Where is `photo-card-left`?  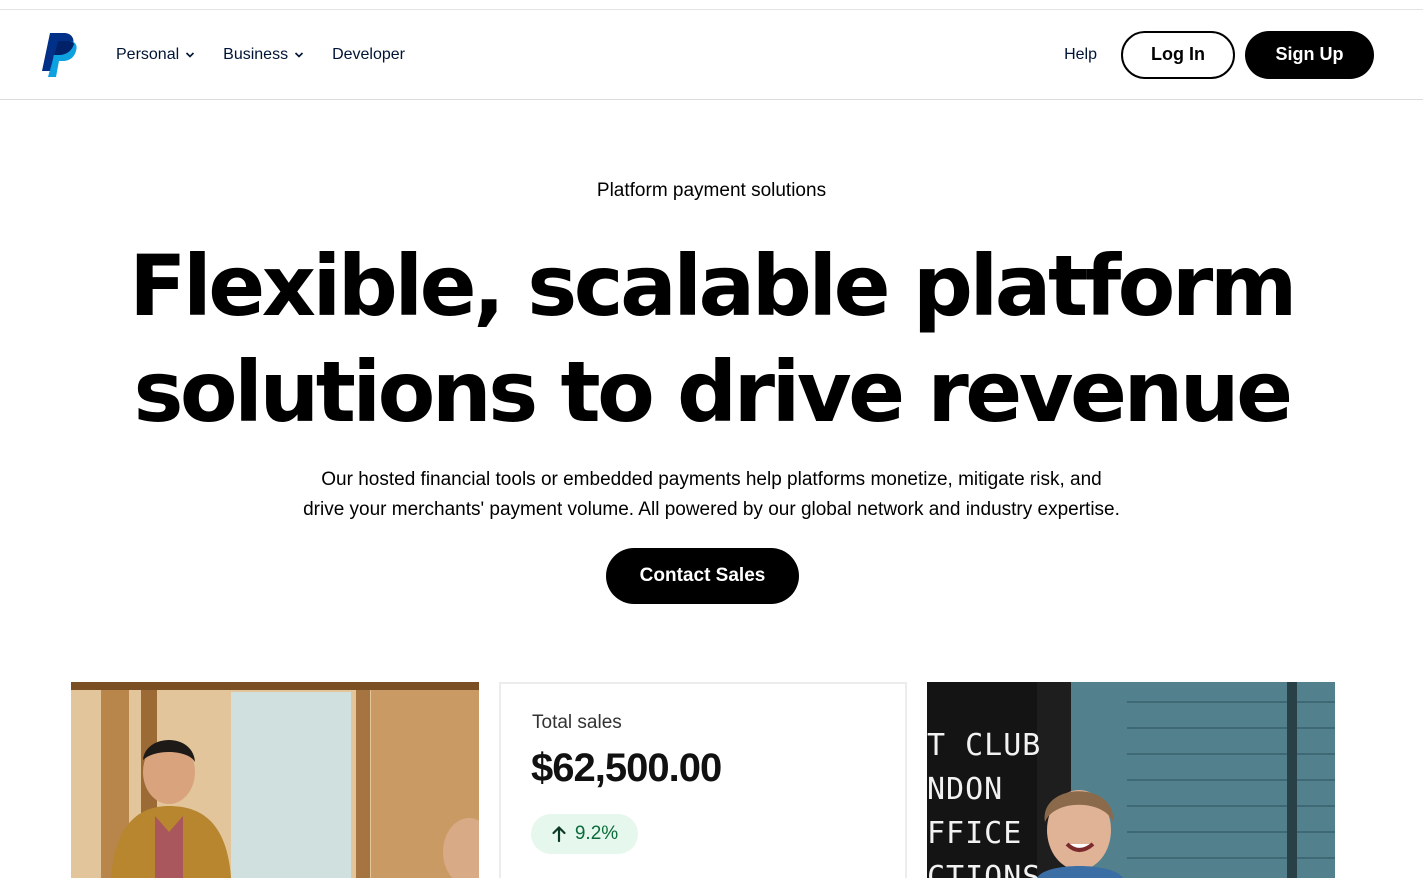
photo-card-left is located at coordinates (275, 780).